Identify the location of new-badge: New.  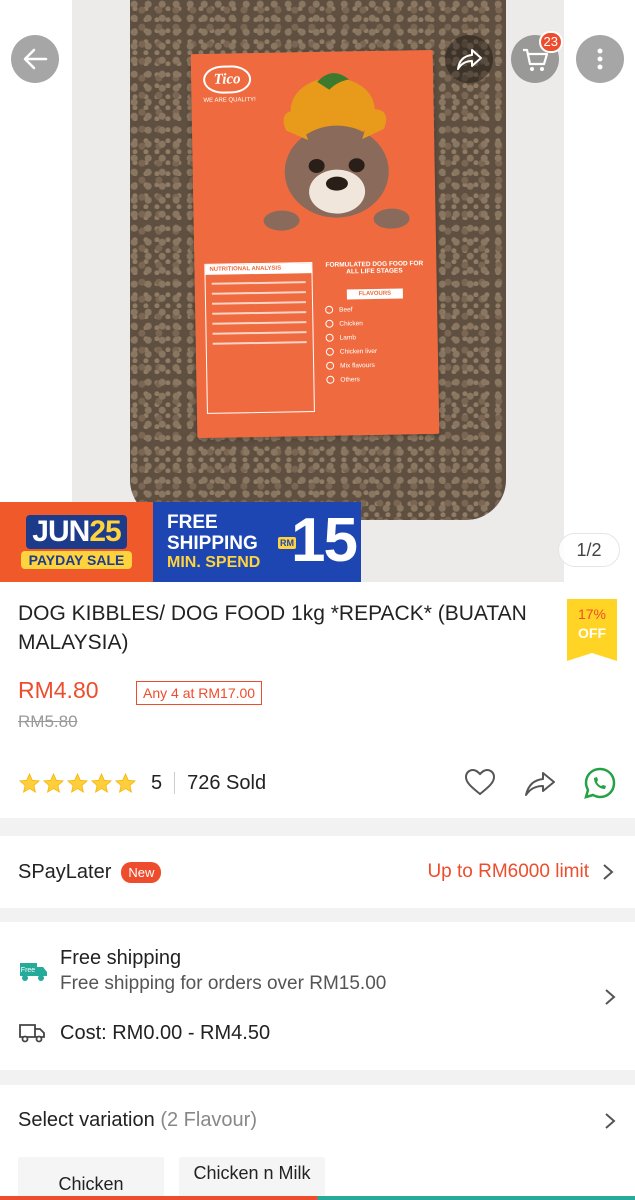
(141, 872).